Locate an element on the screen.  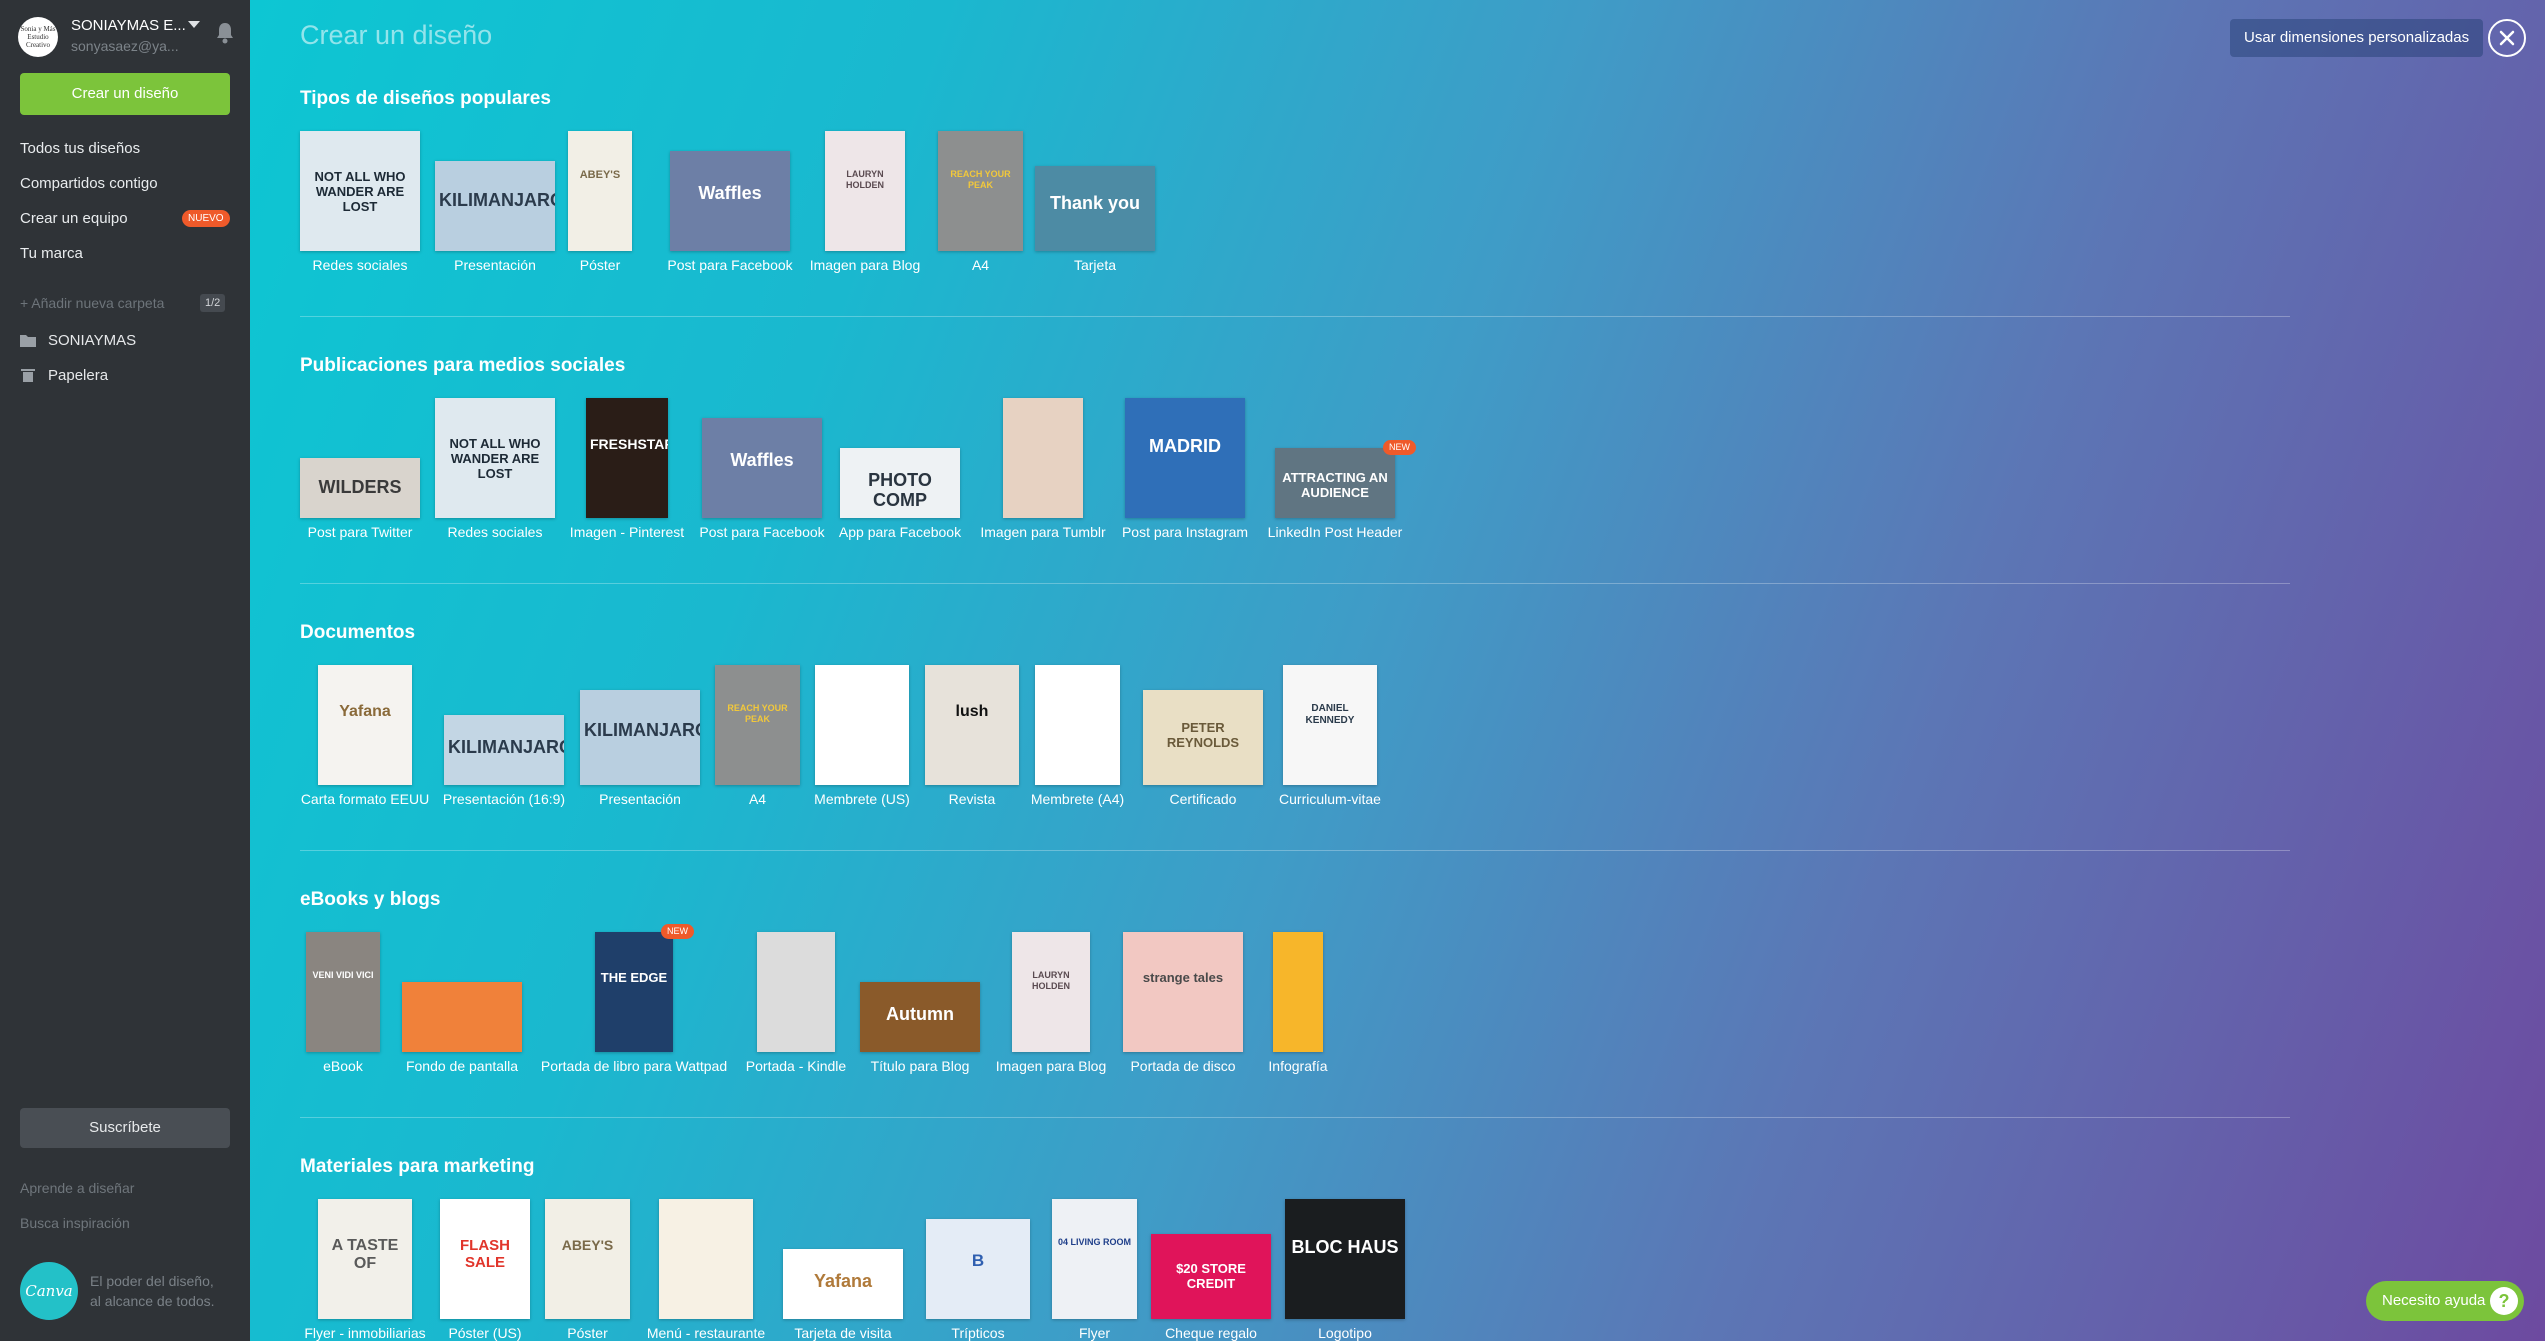
design-type-label: Portada de disco is located at coordinates (1182, 1066).